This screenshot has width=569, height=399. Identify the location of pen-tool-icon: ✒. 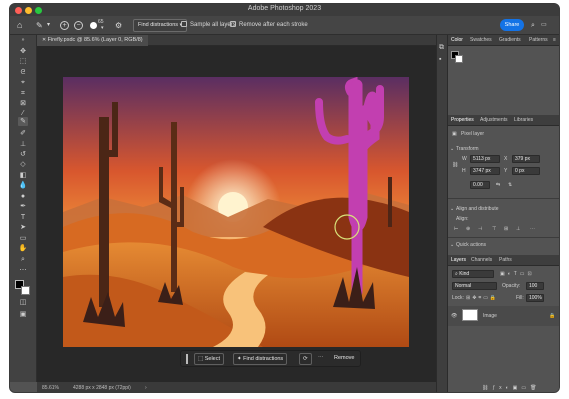
(23, 206).